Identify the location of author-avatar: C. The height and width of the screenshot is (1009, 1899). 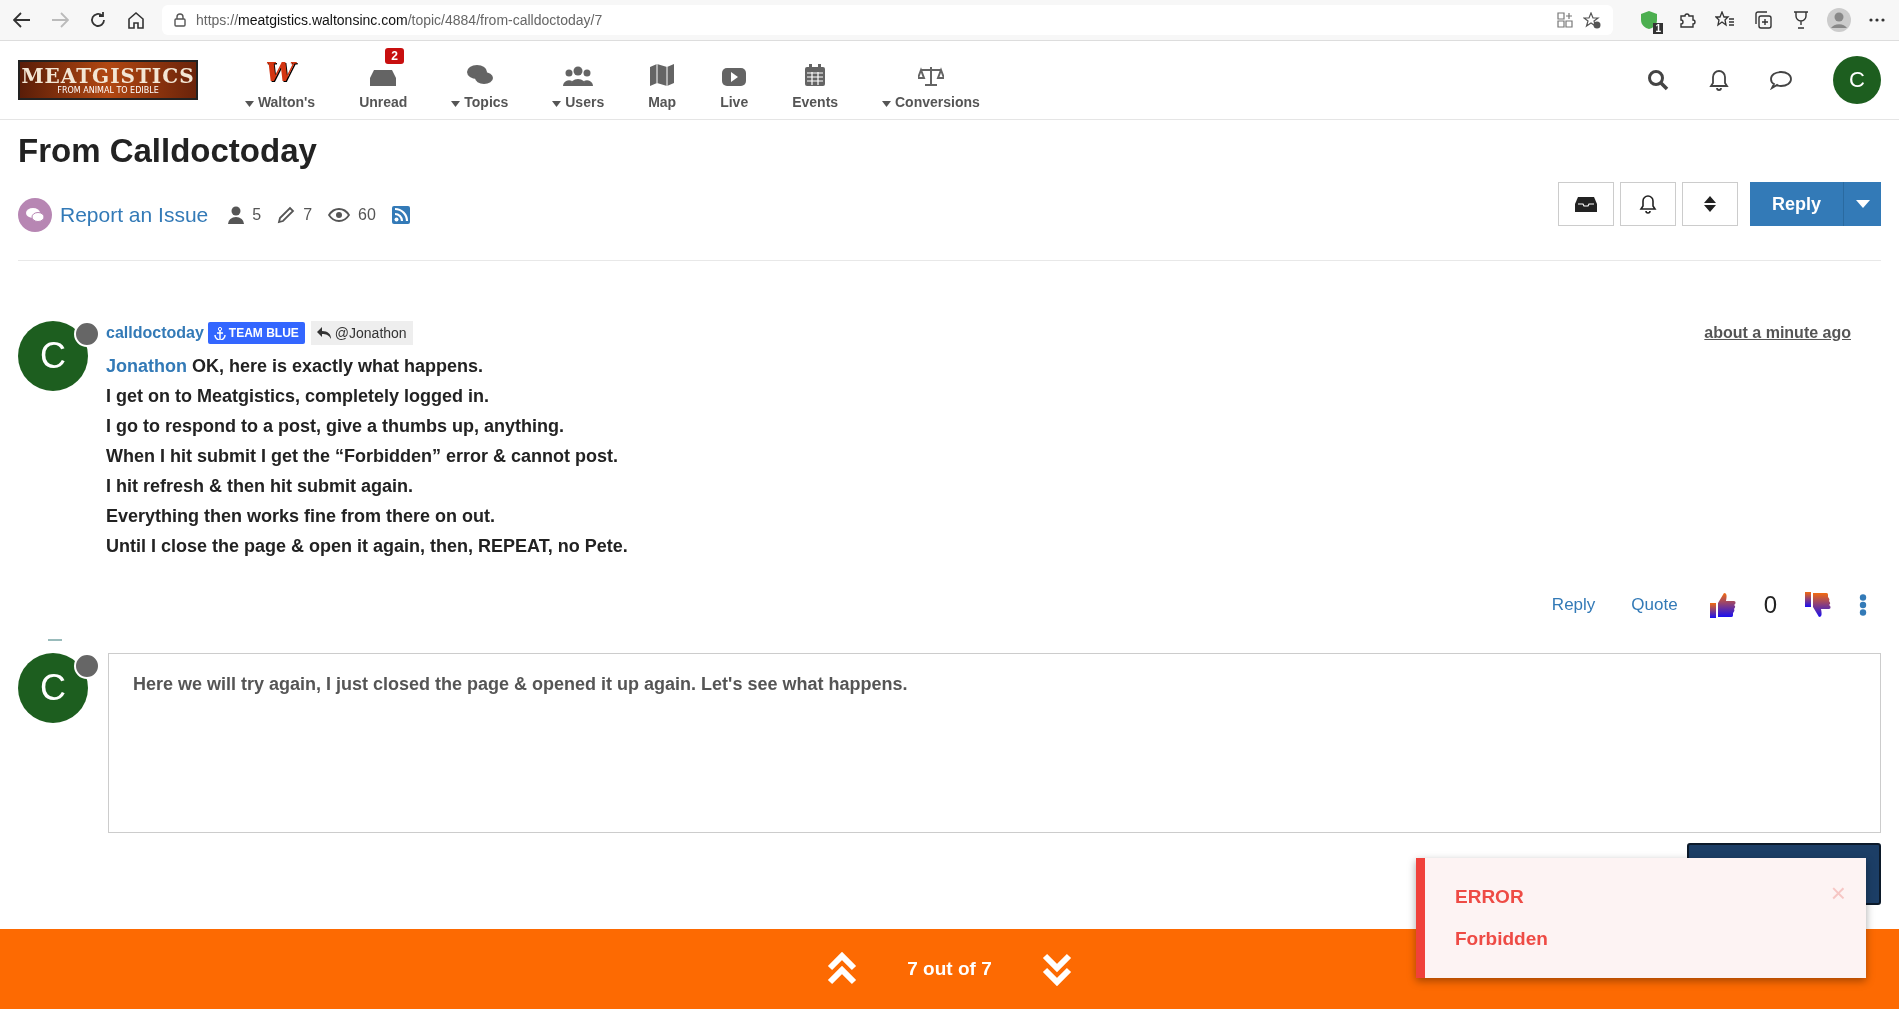
(53, 356).